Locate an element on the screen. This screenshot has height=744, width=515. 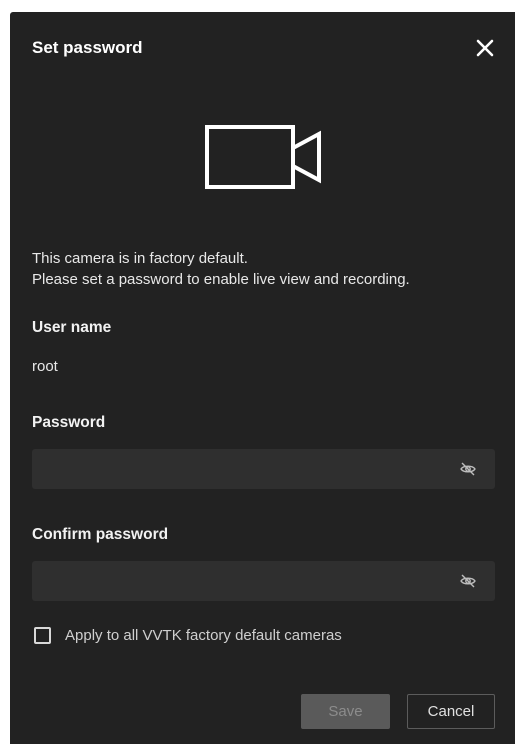
username-label: User name is located at coordinates (72, 327).